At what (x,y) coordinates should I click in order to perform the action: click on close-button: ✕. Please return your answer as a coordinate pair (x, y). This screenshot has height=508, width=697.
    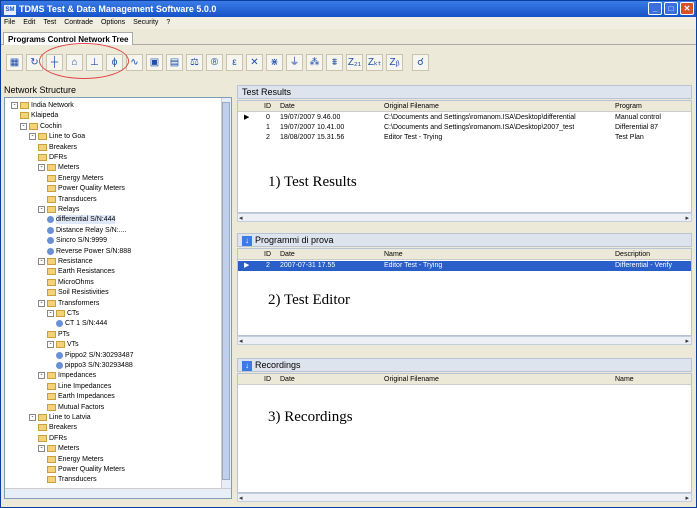
    Looking at the image, I should click on (687, 8).